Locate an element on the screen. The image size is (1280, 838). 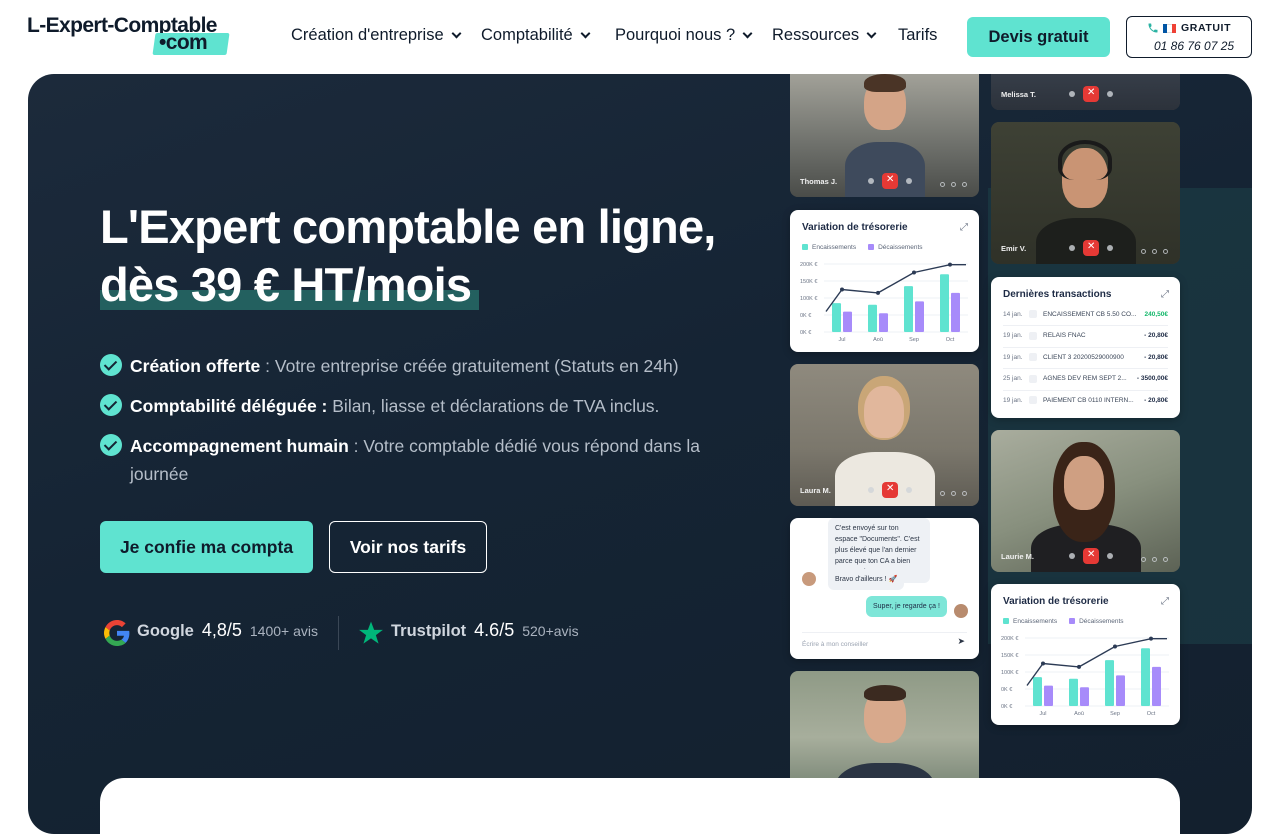
chat-message-incoming: Bravo d'ailleurs ! 🚀 is located at coordinates (866, 579).